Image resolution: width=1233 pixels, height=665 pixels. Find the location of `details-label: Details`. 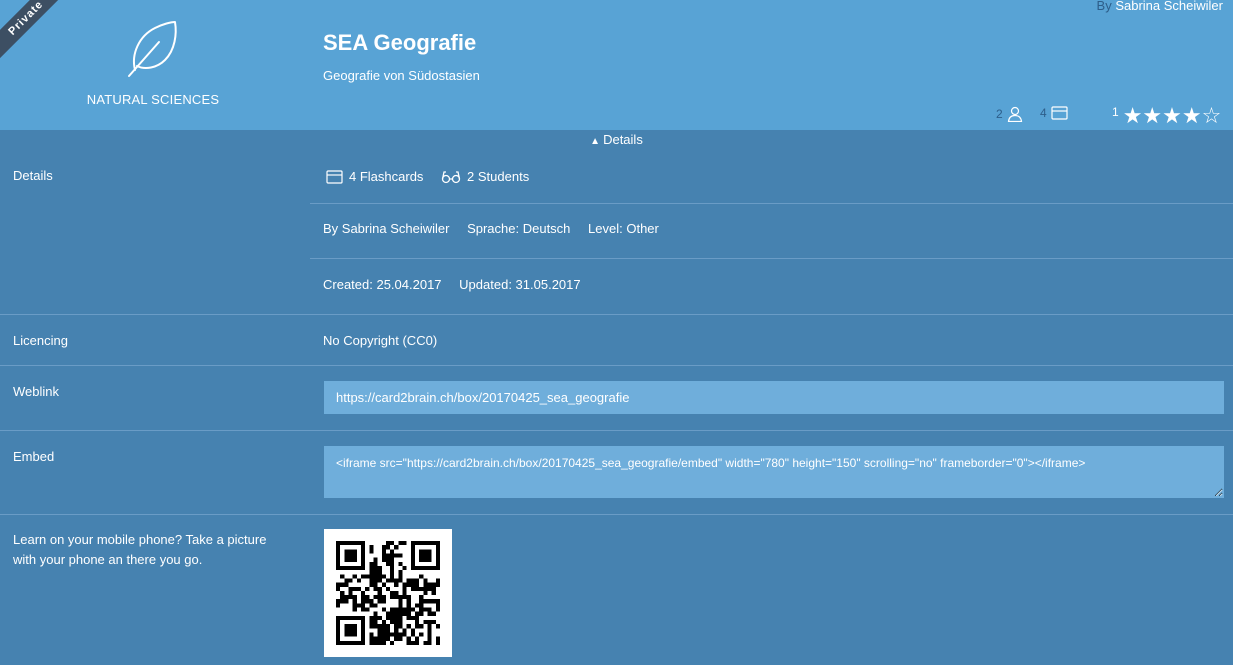

details-label: Details is located at coordinates (33, 175).